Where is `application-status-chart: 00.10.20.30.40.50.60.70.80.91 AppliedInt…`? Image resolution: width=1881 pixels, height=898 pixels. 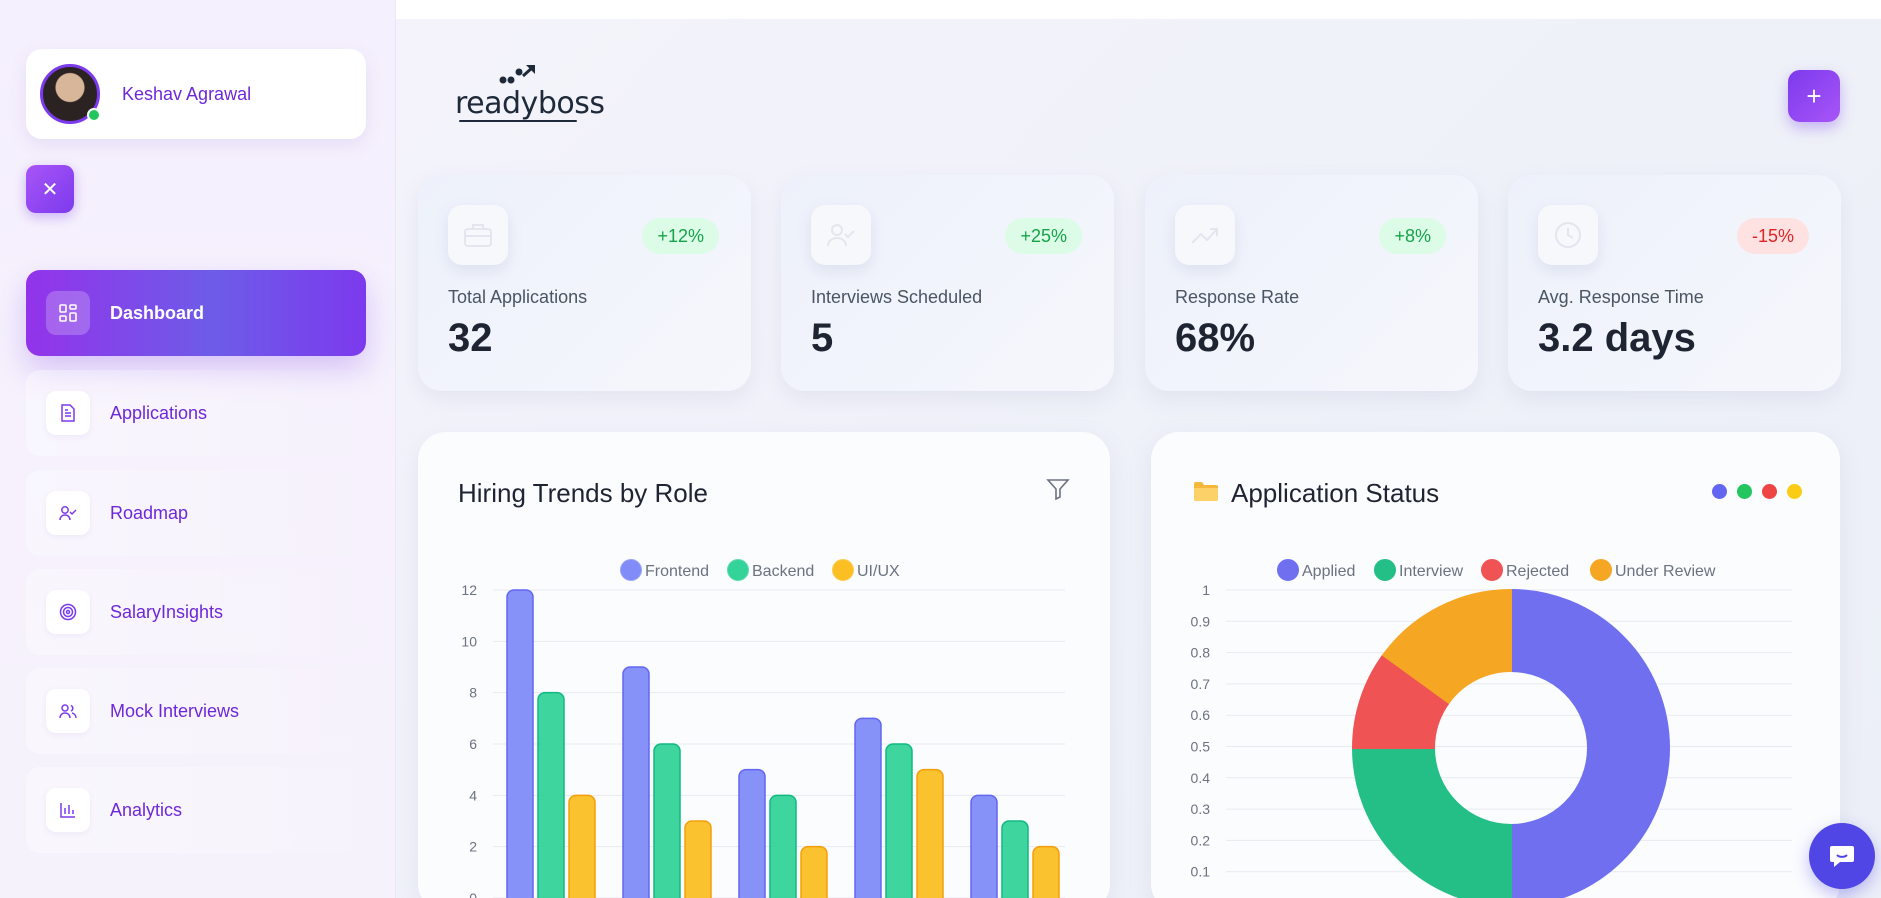 application-status-chart: 00.10.20.30.40.50.60.70.80.91 AppliedInt… is located at coordinates (1491, 728).